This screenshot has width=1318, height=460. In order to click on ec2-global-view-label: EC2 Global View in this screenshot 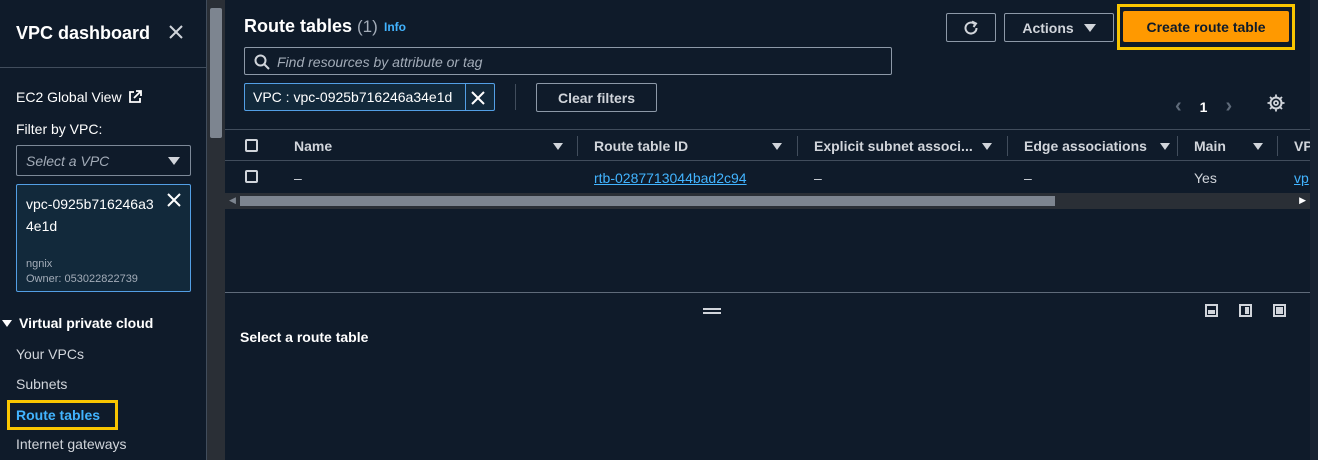, I will do `click(69, 97)`.